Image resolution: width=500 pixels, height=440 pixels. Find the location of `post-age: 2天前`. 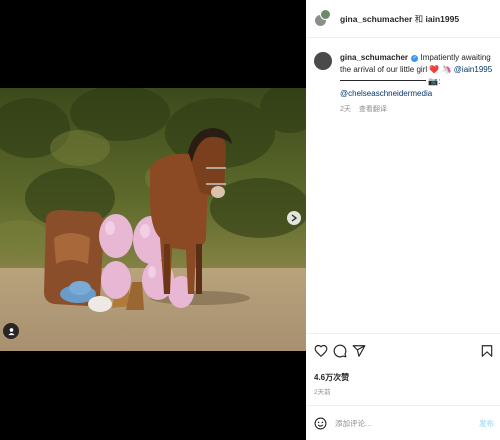

post-age: 2天前 is located at coordinates (322, 392).